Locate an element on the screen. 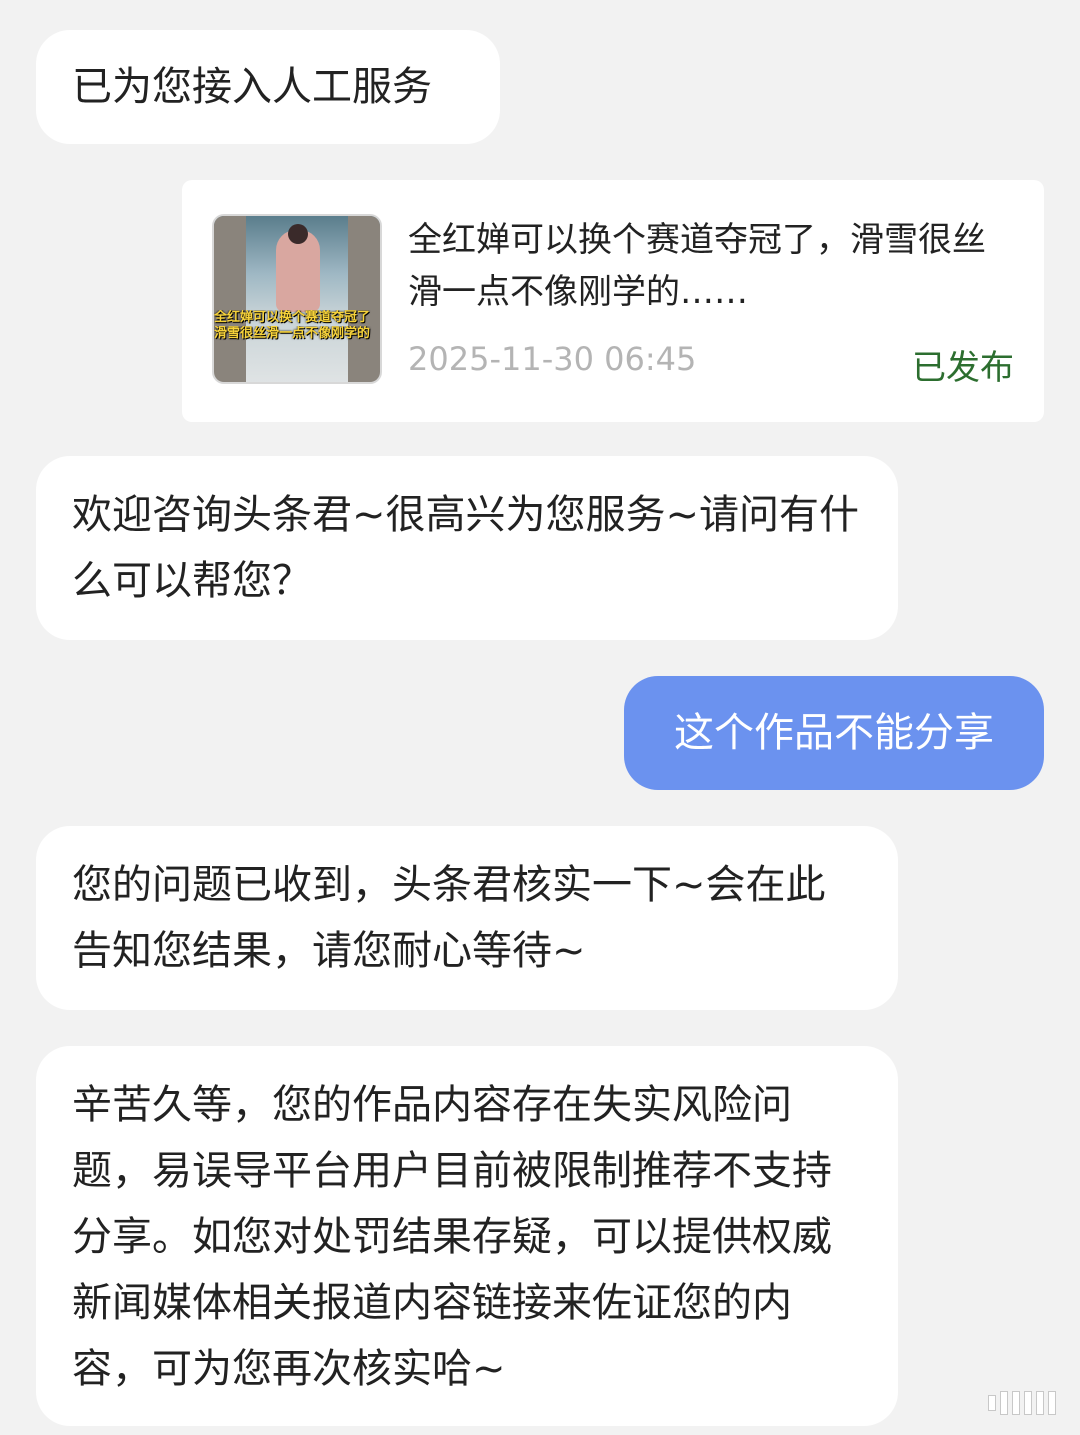  skier-helmet is located at coordinates (298, 234).